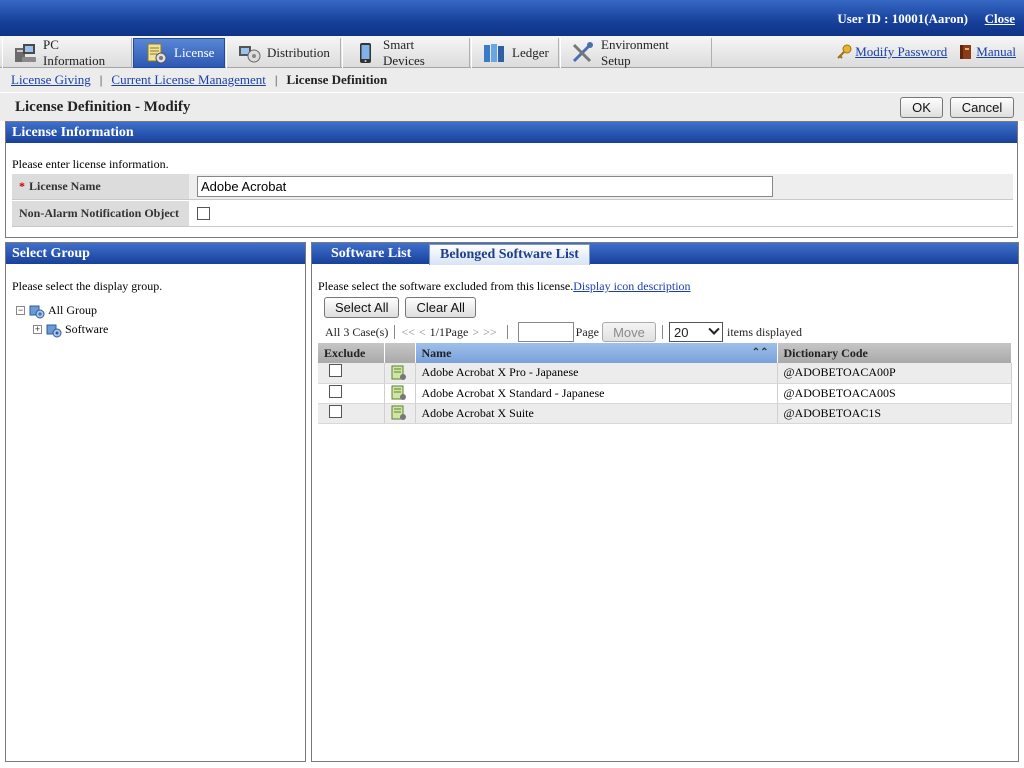  What do you see at coordinates (894, 373) in the screenshot?
I see `dictionary-code: @ADOBETOACA00P` at bounding box center [894, 373].